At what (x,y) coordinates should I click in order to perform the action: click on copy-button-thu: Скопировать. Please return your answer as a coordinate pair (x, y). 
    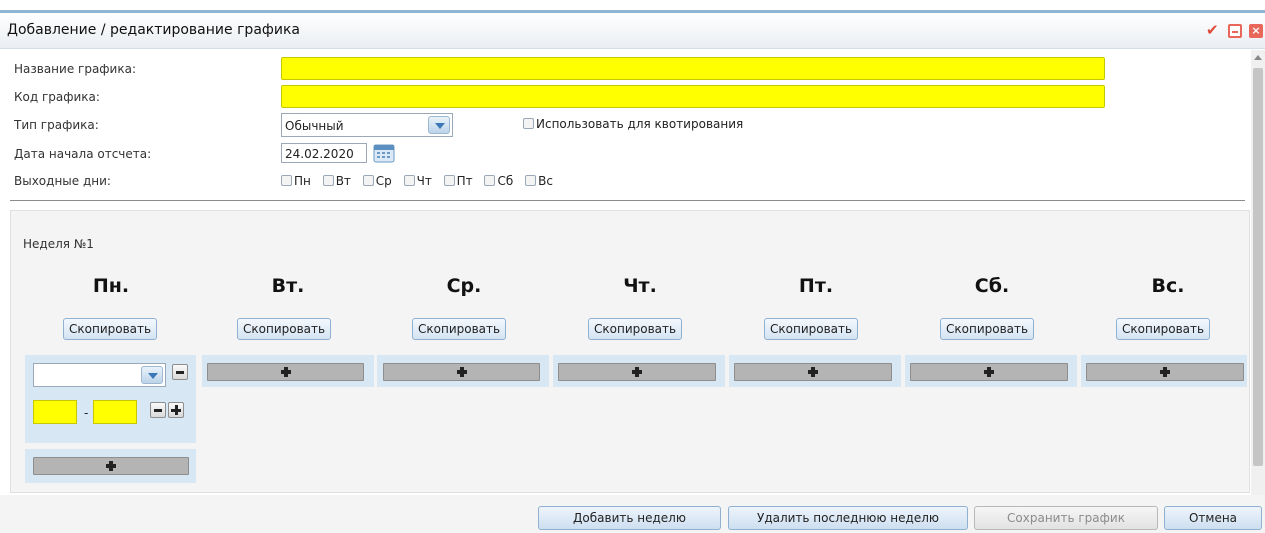
    Looking at the image, I should click on (635, 329).